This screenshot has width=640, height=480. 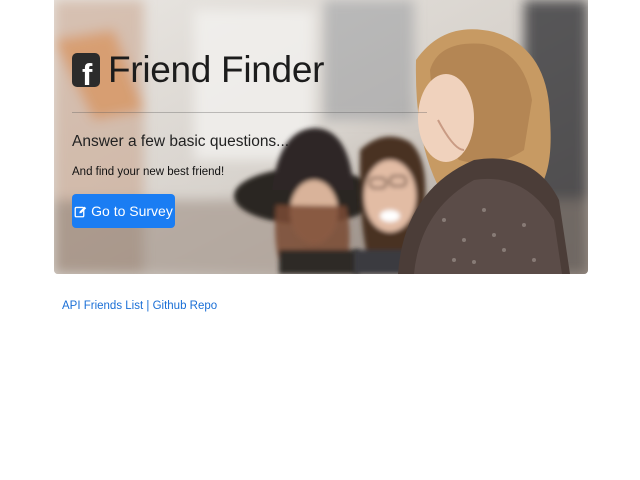 I want to click on page-title: f Friend Finder, so click(x=198, y=70).